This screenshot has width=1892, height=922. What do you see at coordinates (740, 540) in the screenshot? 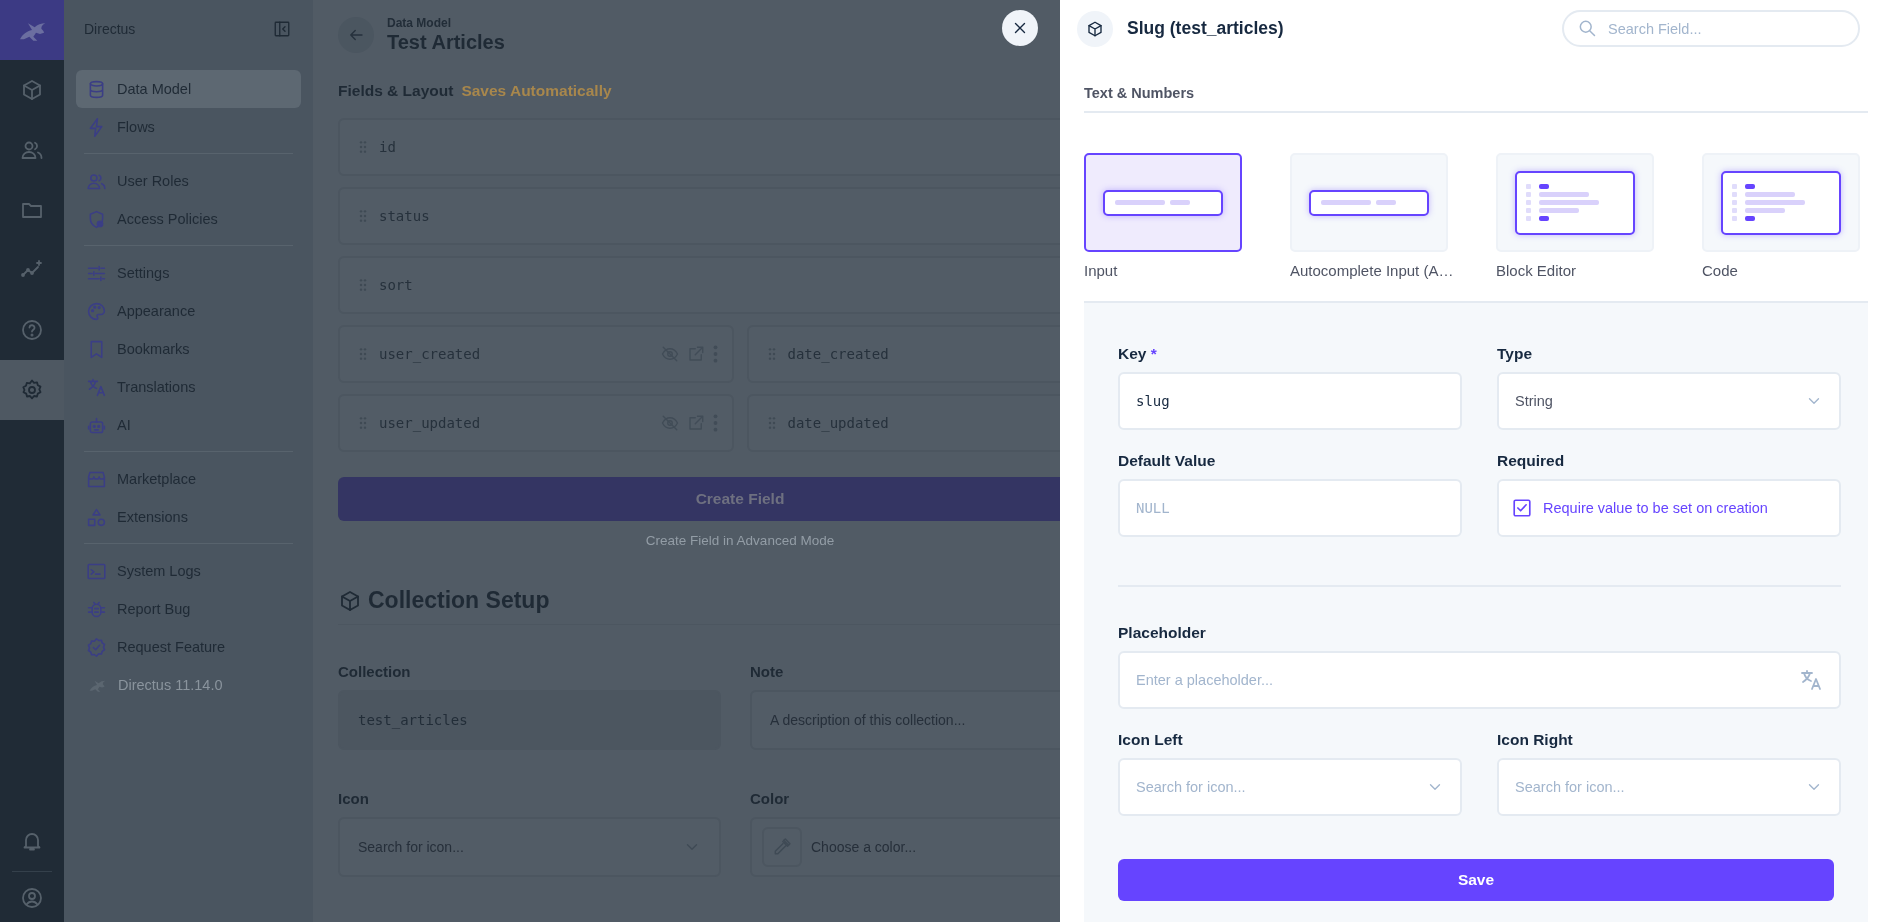
I see `advanced-mode-link: Create Field in Advanced Mode` at bounding box center [740, 540].